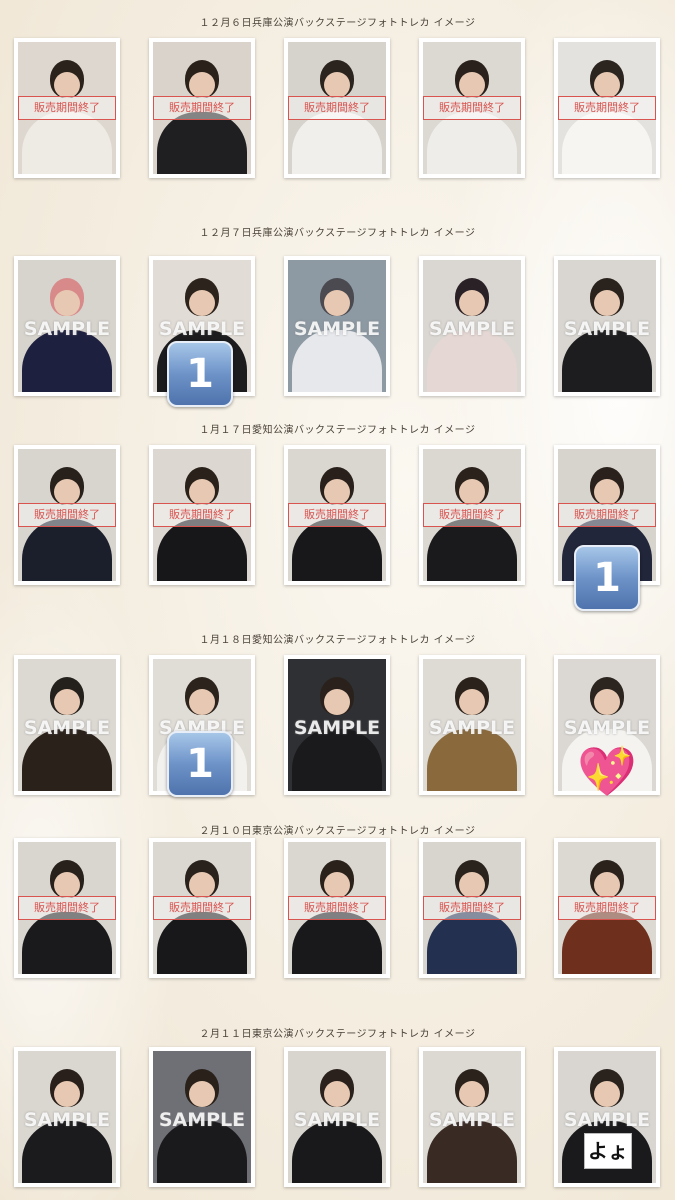 The height and width of the screenshot is (1200, 675). What do you see at coordinates (608, 1151) in the screenshot?
I see `handwritten-sign: よょ` at bounding box center [608, 1151].